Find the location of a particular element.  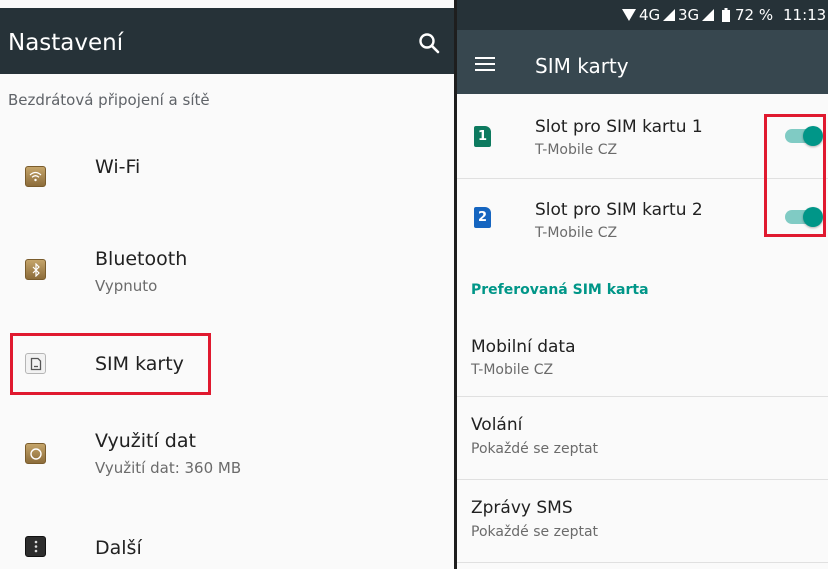

settings-item-subtitle: Vypnuto is located at coordinates (126, 286).